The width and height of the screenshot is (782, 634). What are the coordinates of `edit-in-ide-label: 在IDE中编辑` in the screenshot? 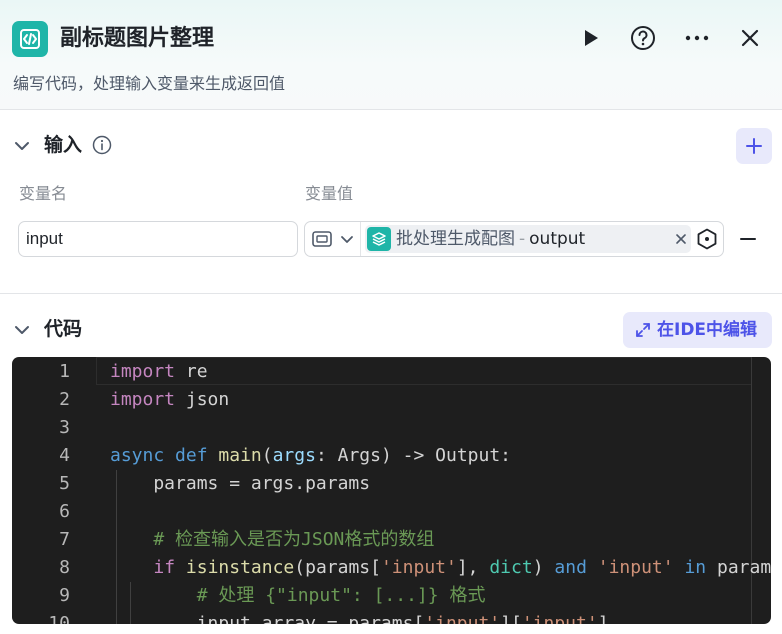 It's located at (707, 330).